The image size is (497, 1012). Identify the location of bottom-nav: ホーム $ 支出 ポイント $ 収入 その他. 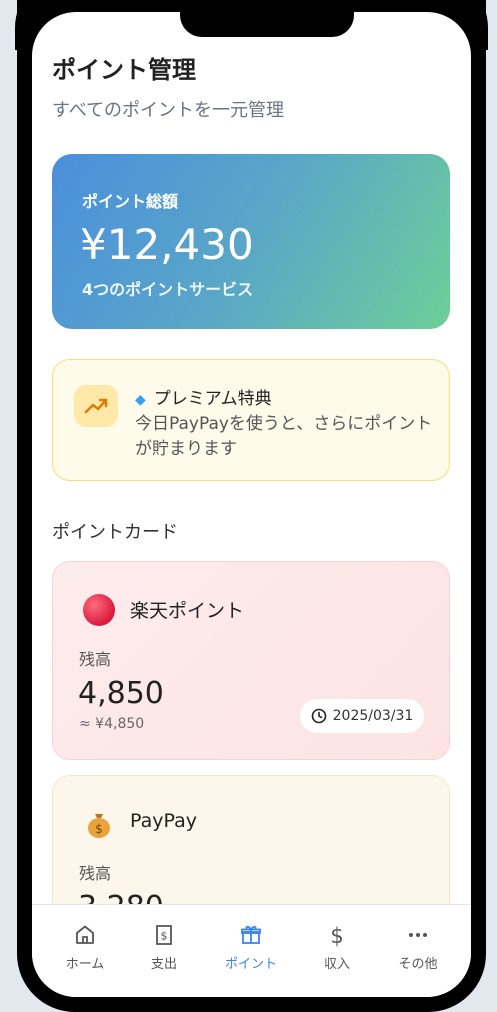
(251, 950).